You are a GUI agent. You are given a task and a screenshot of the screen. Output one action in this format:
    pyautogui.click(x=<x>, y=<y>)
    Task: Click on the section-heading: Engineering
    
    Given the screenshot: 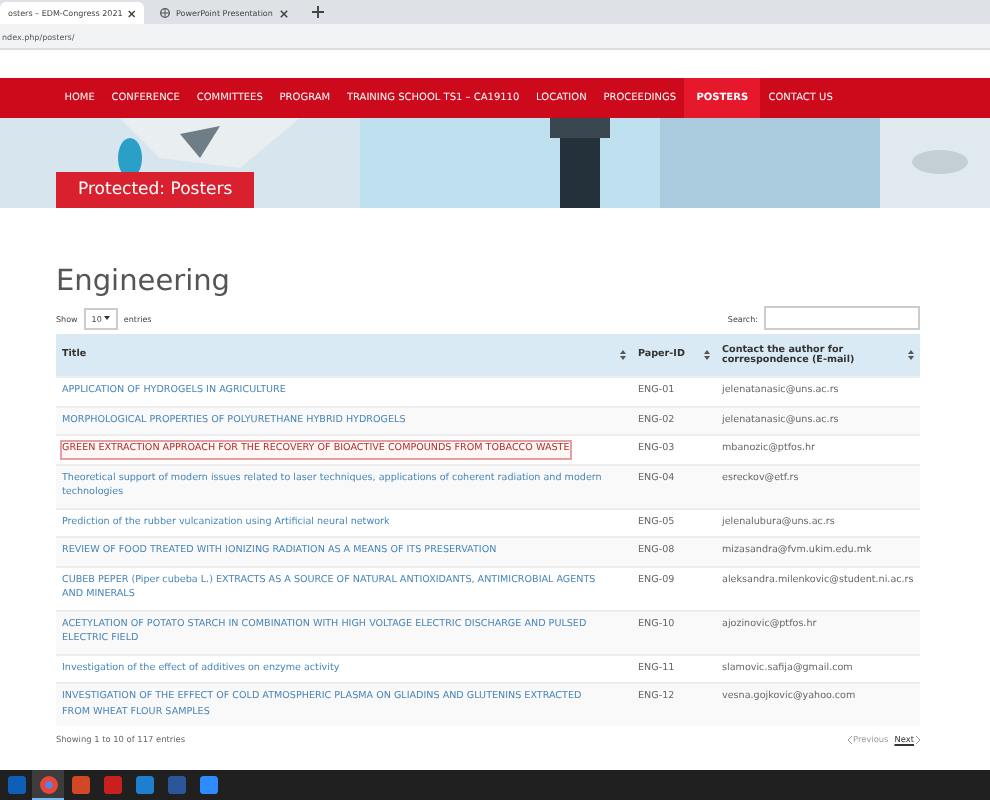 What is the action you would take?
    pyautogui.click(x=144, y=282)
    